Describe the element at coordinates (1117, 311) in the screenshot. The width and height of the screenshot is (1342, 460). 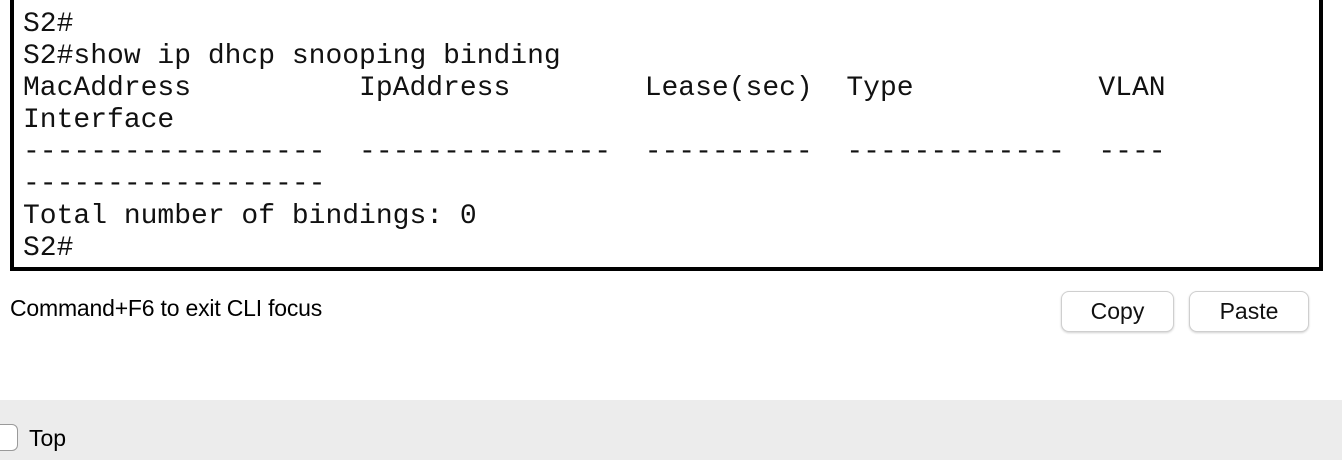
I see `copy-button: Copy` at that location.